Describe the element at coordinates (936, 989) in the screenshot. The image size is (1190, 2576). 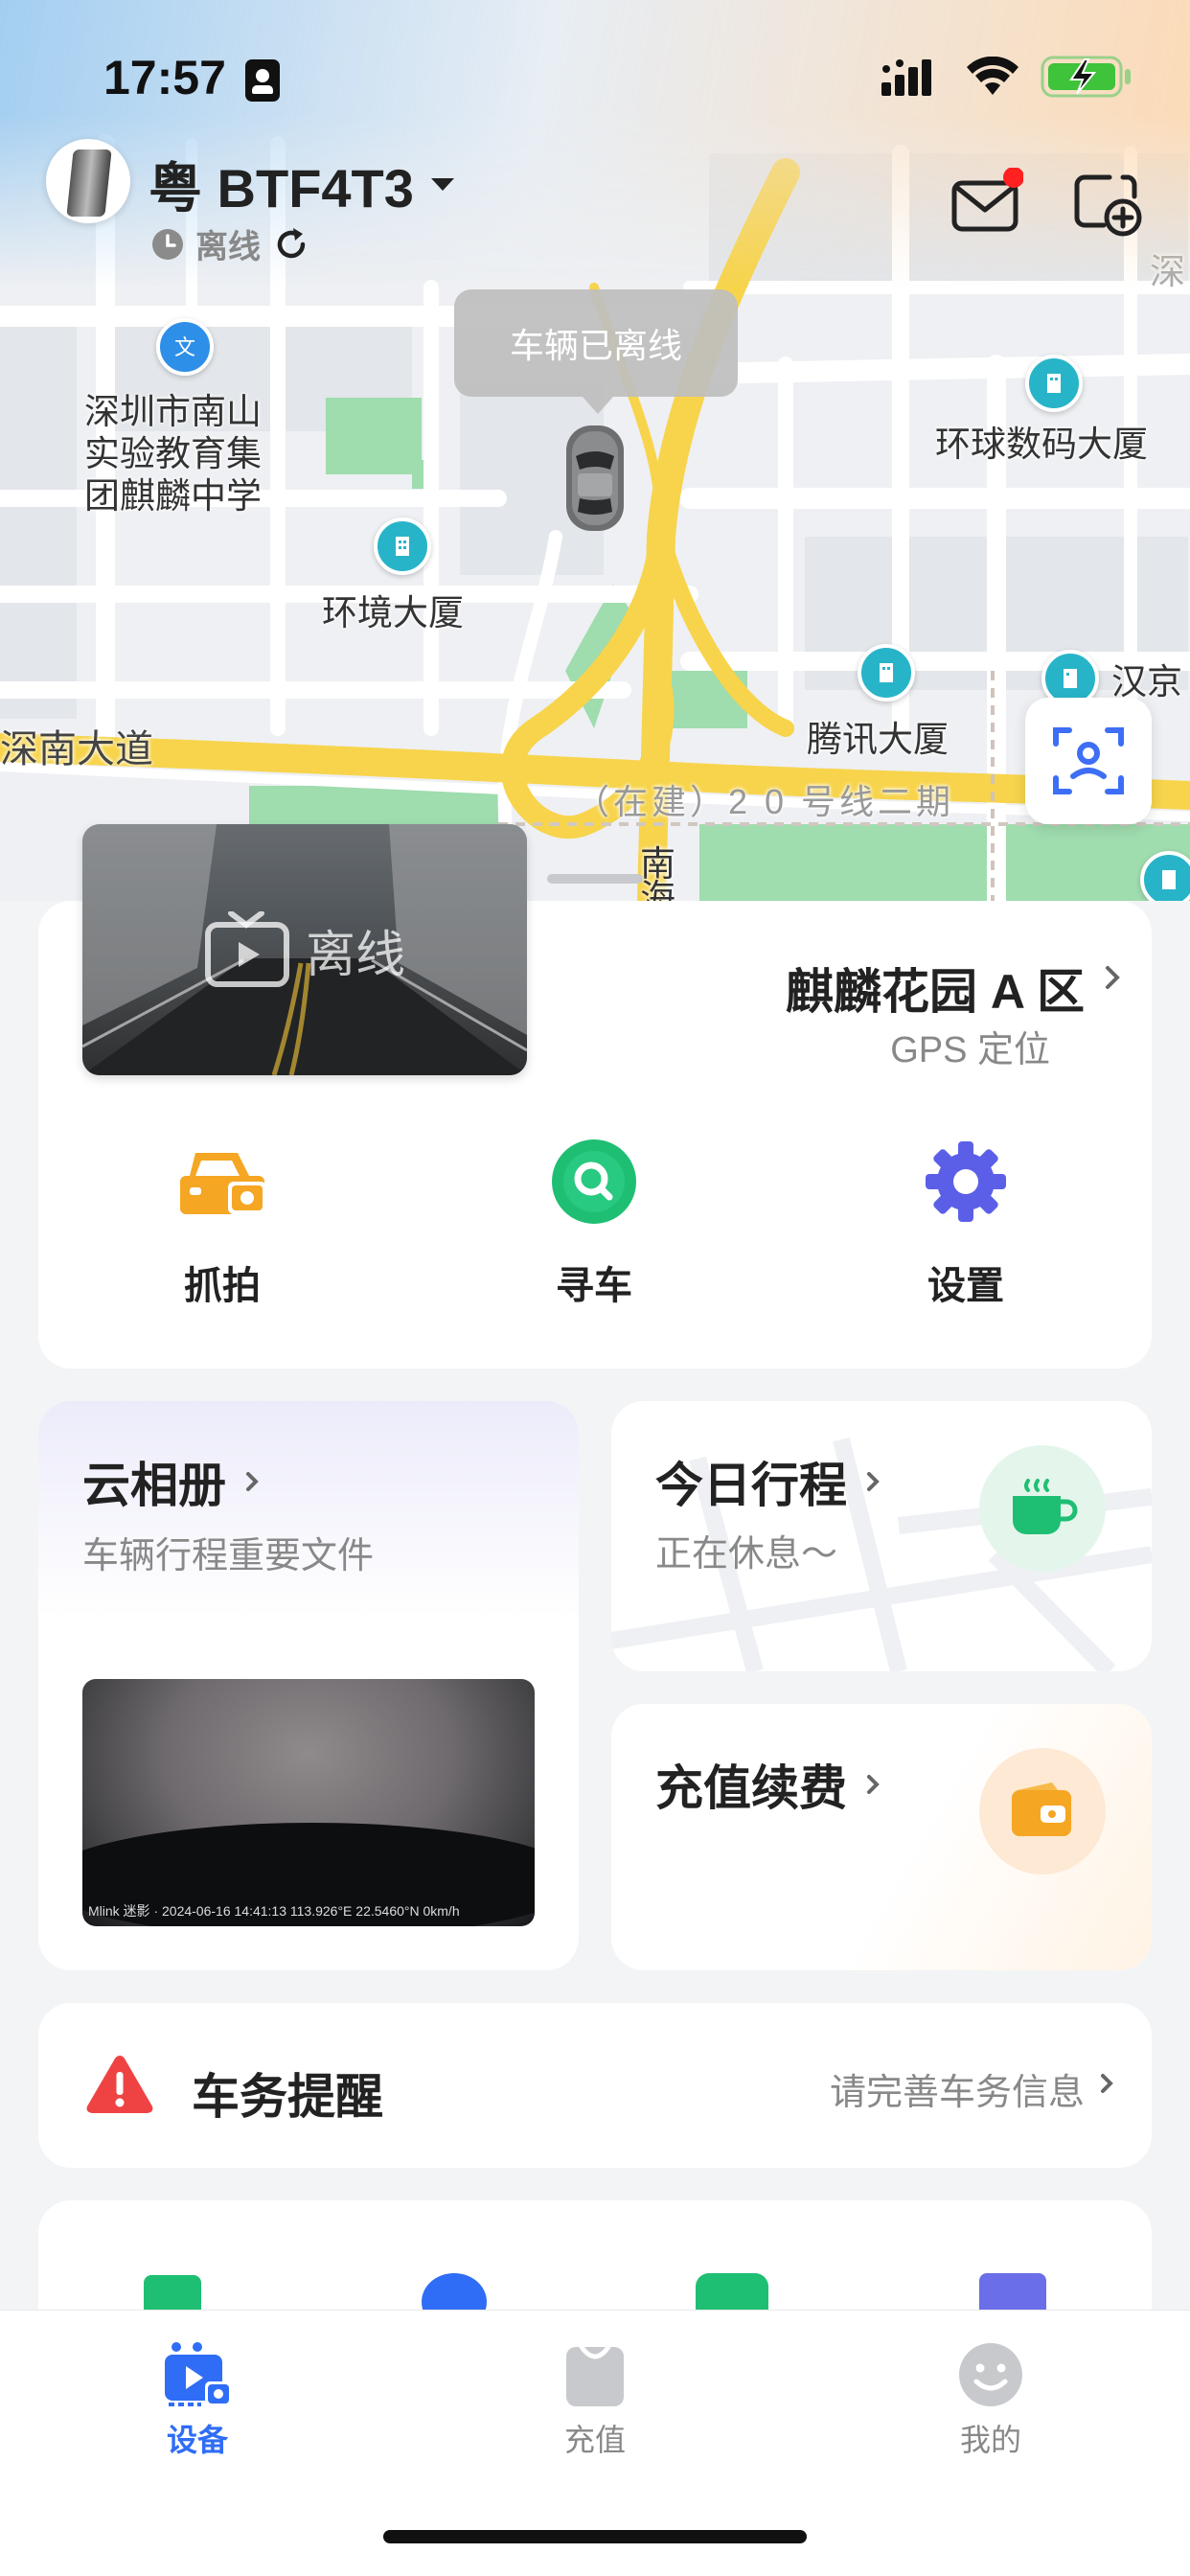
I see `location-name: 麒麟花园 A 区` at that location.